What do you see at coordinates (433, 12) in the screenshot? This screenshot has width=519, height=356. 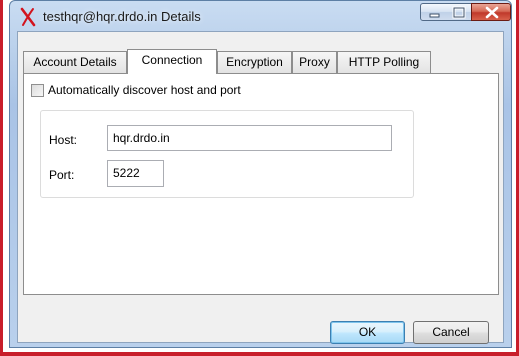 I see `minimize-button` at bounding box center [433, 12].